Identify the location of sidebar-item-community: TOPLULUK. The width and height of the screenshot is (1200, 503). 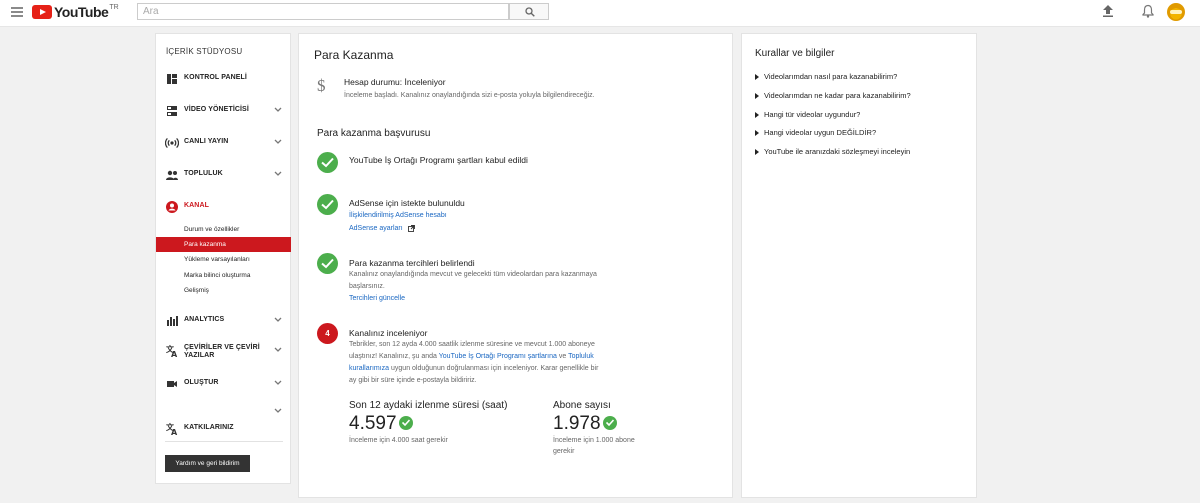
(223, 175).